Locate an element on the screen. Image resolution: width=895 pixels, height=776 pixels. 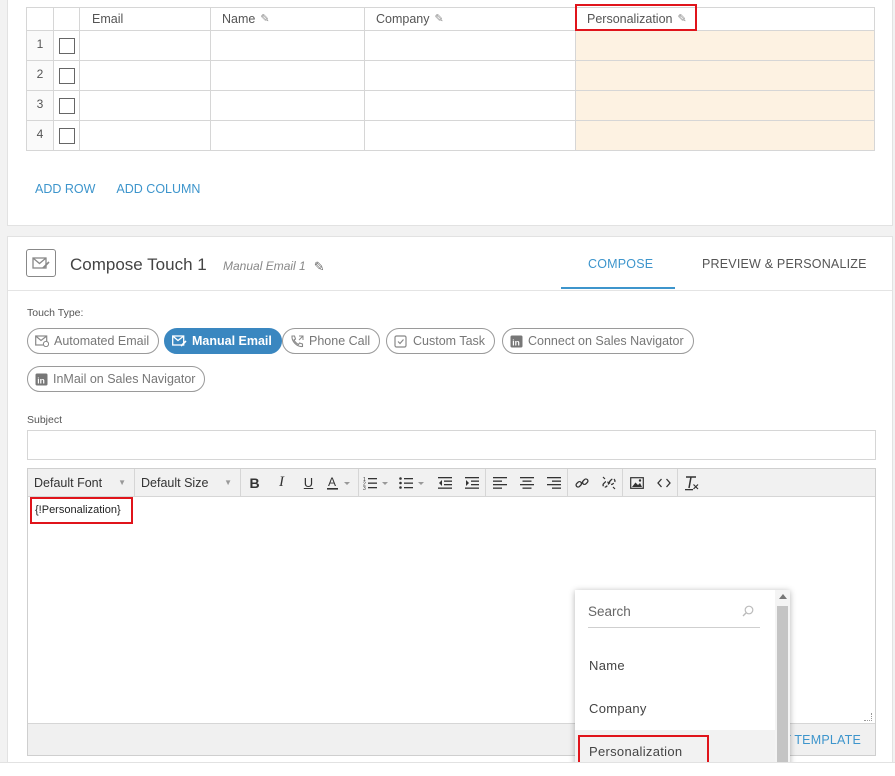
touch-type-connect-sales-navigator: in Connect on Sales Navigator is located at coordinates (598, 341).